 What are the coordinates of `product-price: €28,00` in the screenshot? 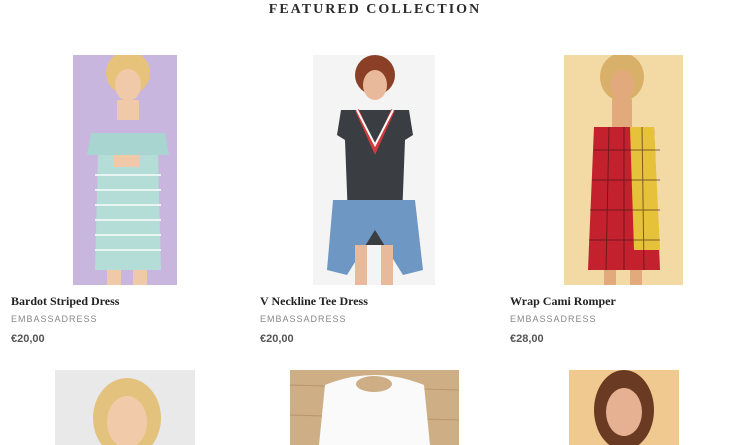 It's located at (527, 339).